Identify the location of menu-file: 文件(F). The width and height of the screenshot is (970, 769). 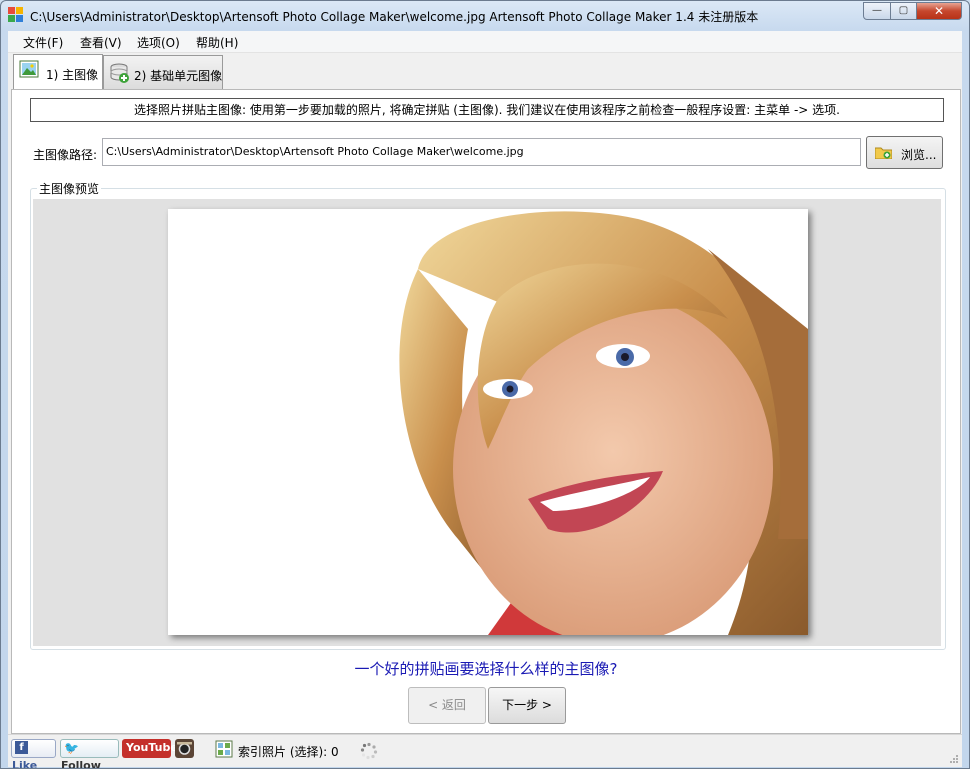
(43, 42).